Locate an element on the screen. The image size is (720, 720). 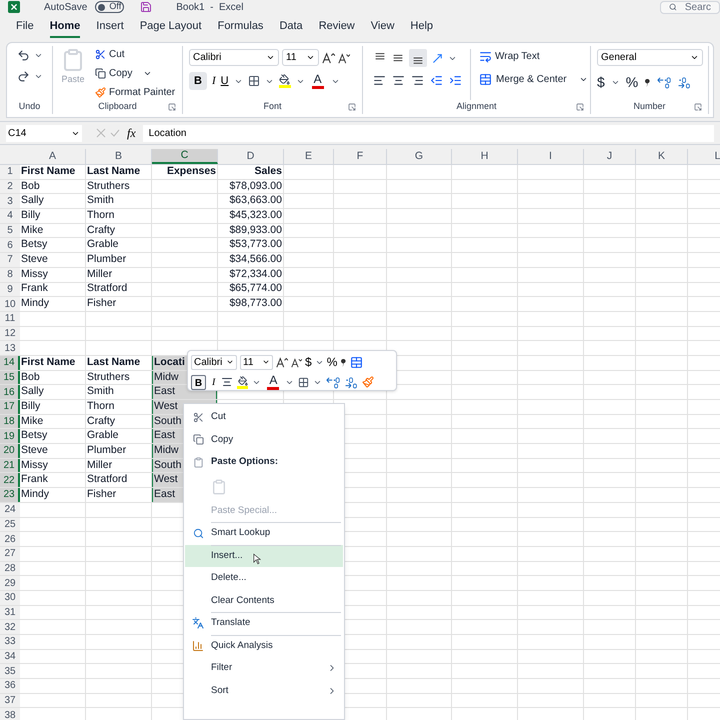
name-box: C14 is located at coordinates (44, 133).